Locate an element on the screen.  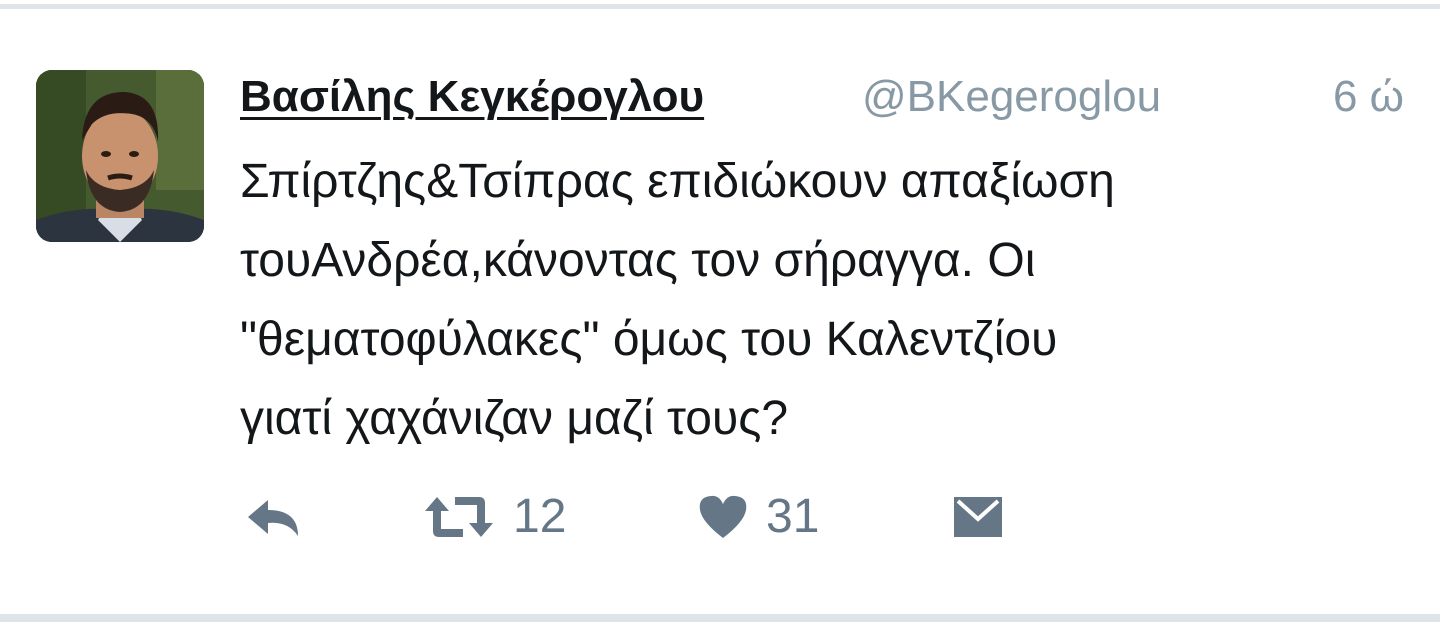
tweet-text-line: Σπίρτζης&Τσίπρας επιδιώκουν απαξίωση is located at coordinates (677, 181).